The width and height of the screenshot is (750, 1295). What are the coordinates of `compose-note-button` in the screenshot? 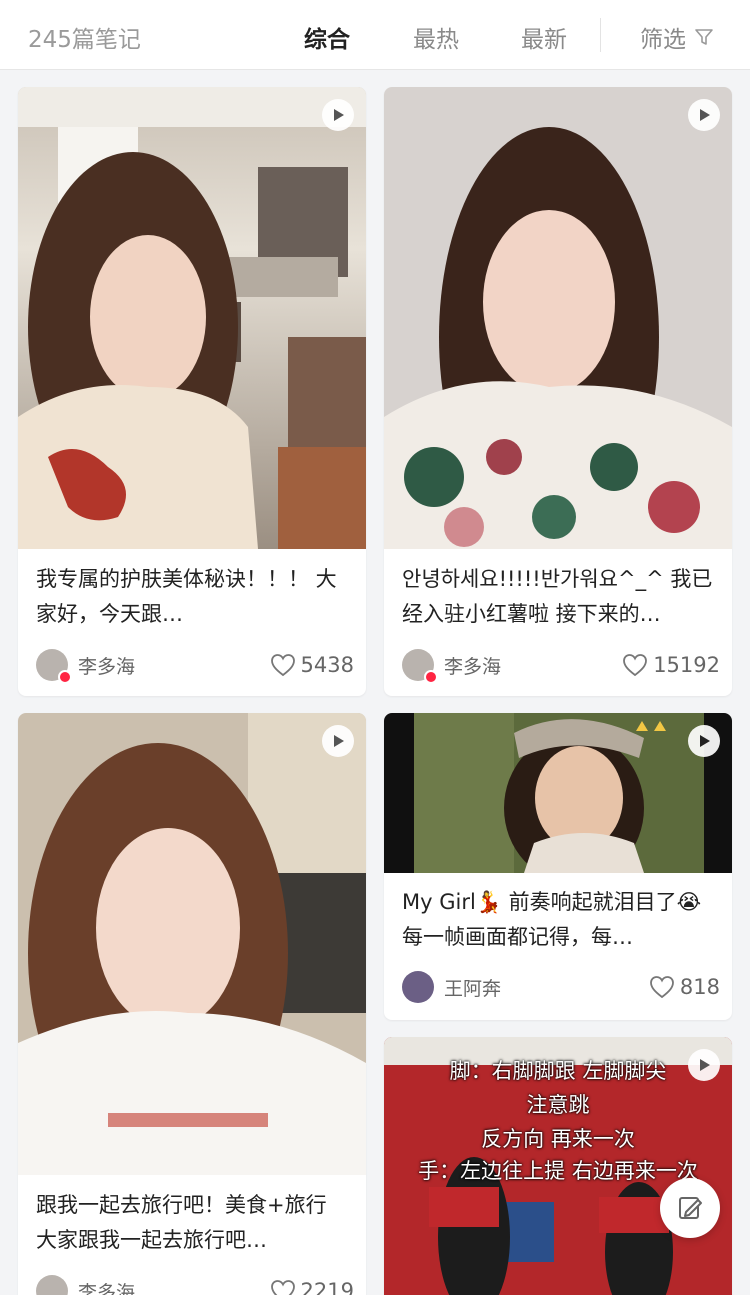 It's located at (690, 1208).